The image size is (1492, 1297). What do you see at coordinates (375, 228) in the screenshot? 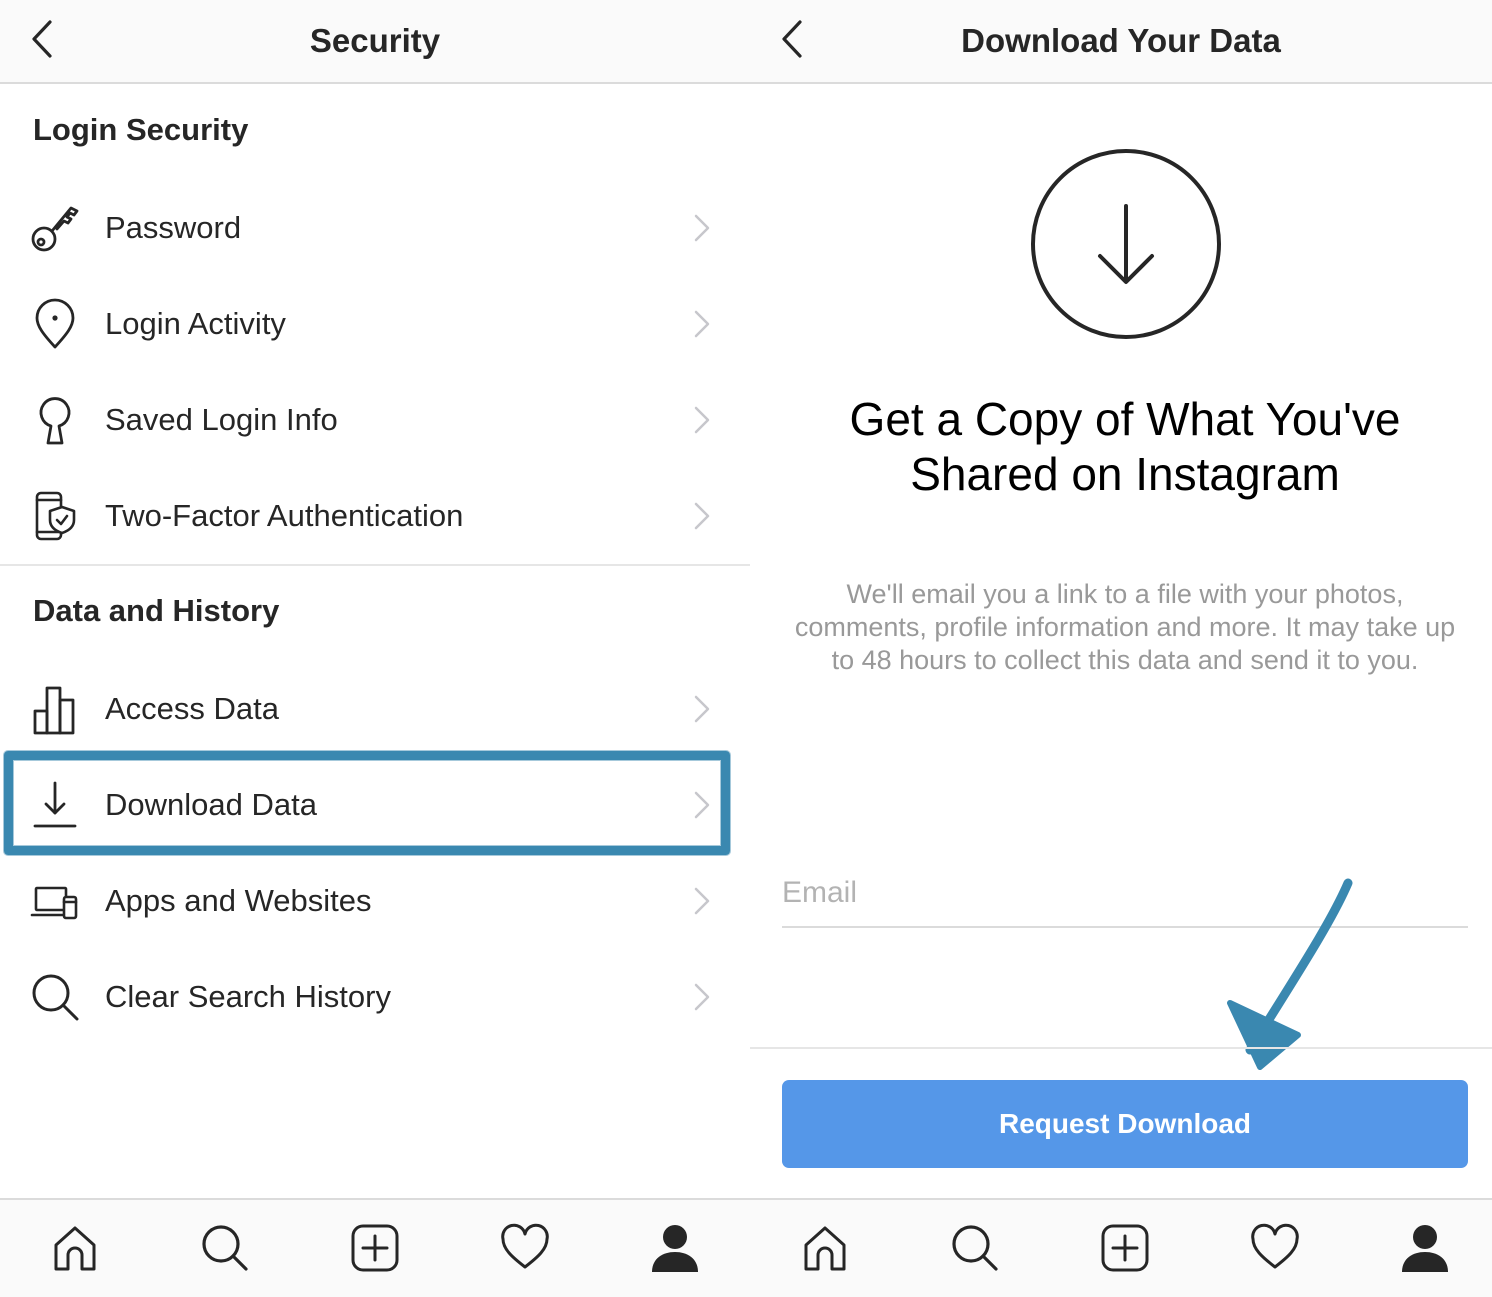
I see `settings-item-password: Password` at bounding box center [375, 228].